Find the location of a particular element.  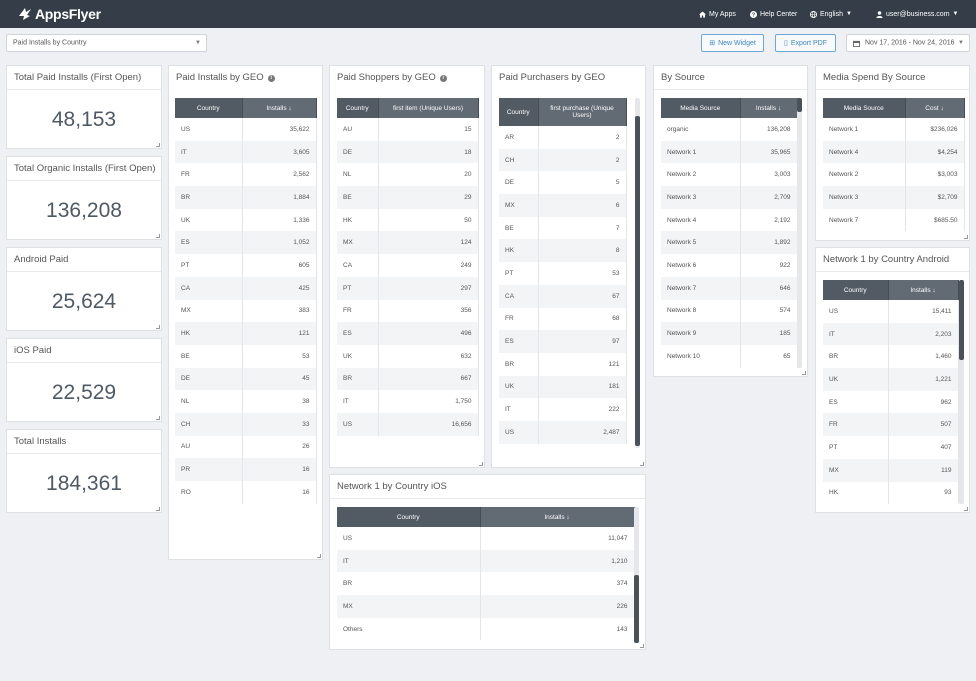

row-label-cell: US is located at coordinates (358, 424).